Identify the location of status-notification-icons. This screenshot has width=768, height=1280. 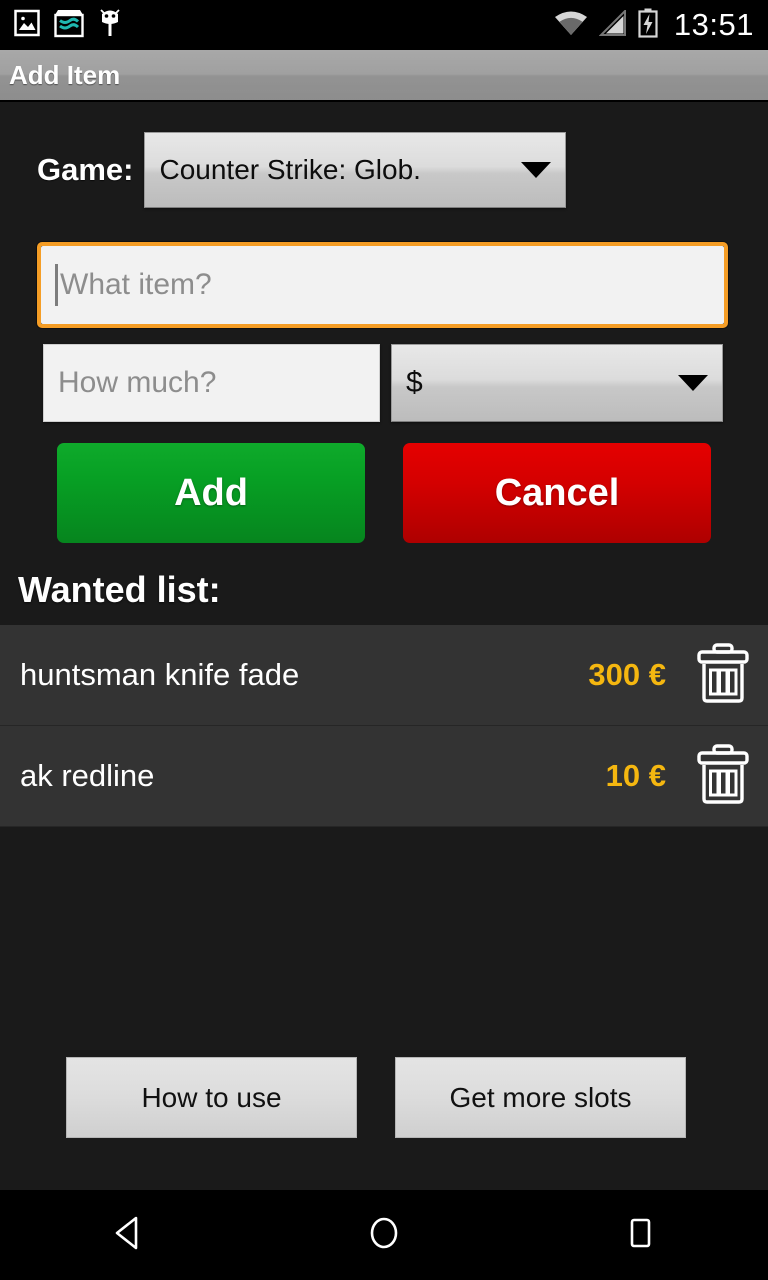
(68, 25).